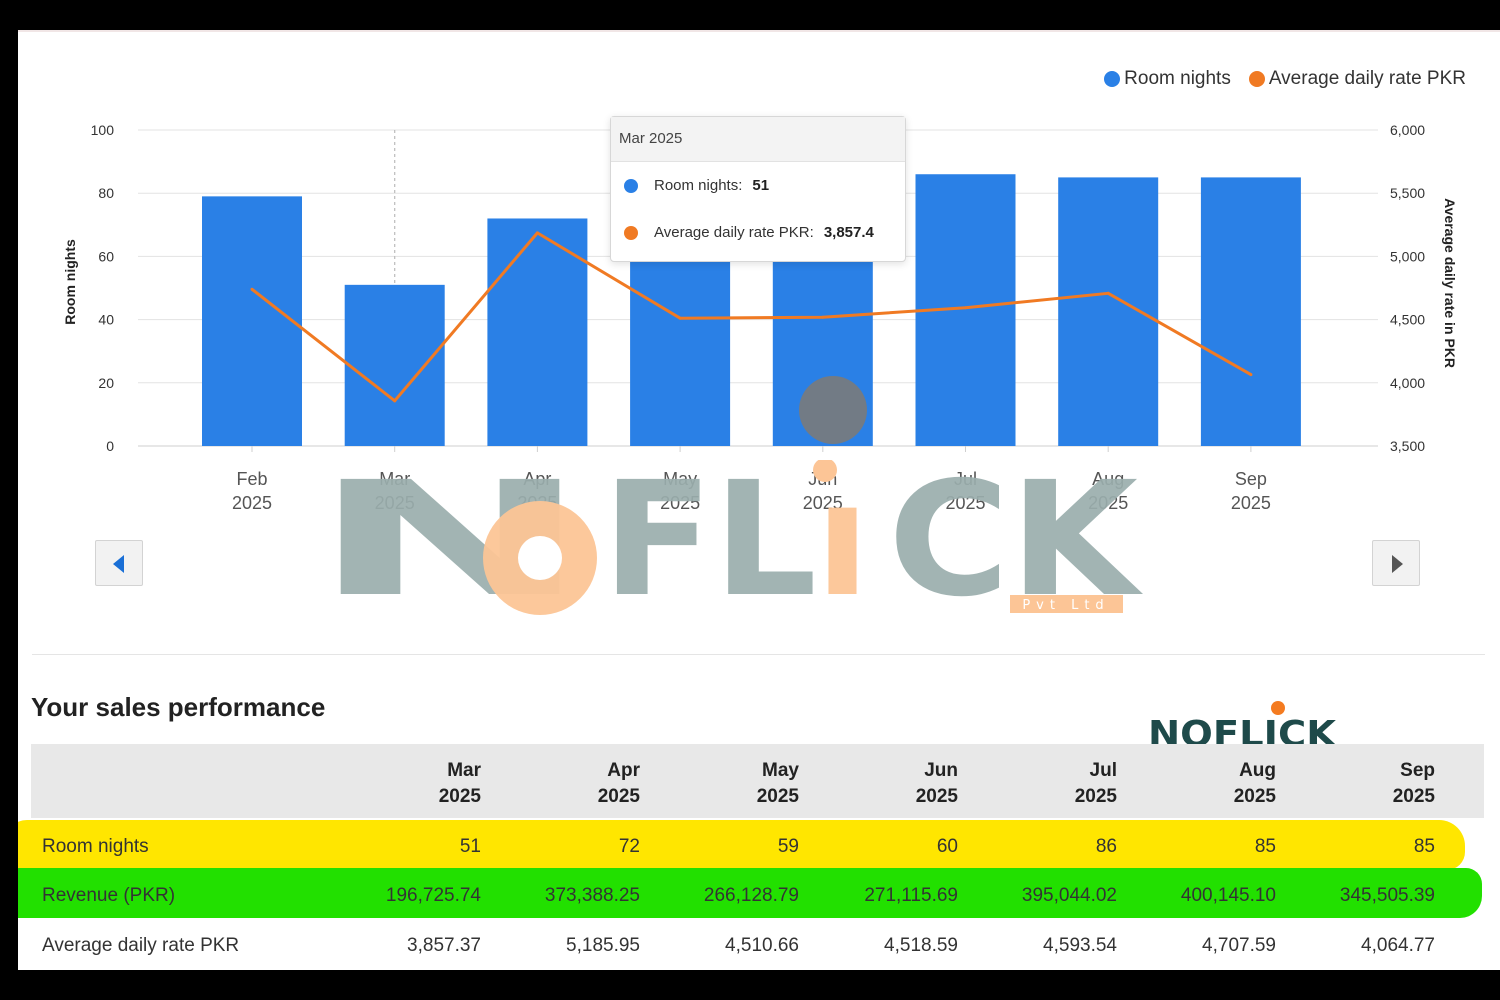 The image size is (1500, 1000). What do you see at coordinates (119, 563) in the screenshot?
I see `chart-prev-button` at bounding box center [119, 563].